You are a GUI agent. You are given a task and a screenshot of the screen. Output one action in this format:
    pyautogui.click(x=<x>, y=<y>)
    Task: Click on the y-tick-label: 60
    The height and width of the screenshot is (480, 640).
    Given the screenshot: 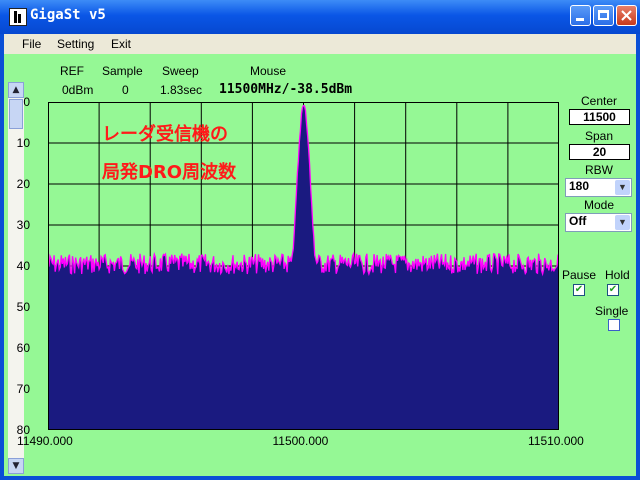 What is the action you would take?
    pyautogui.click(x=23, y=348)
    